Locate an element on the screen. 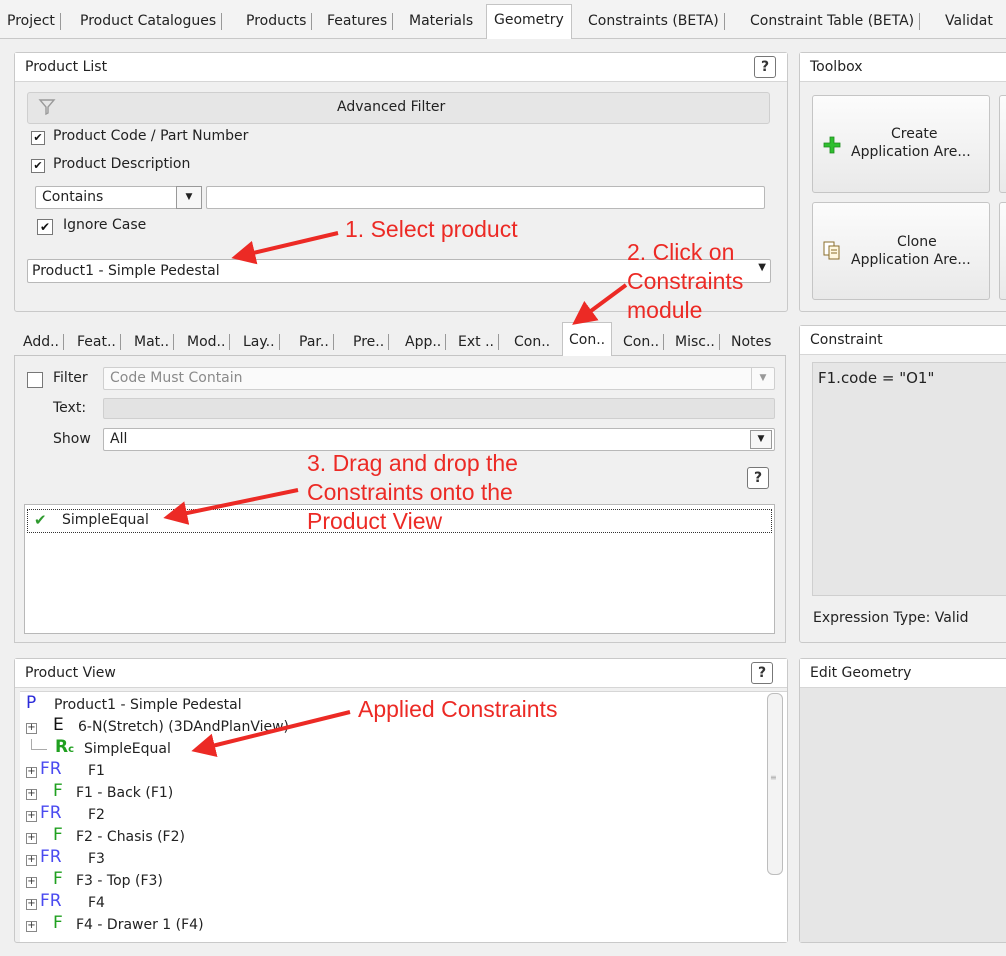 This screenshot has height=956, width=1006. module-tab-models: Mod.. is located at coordinates (209, 342).